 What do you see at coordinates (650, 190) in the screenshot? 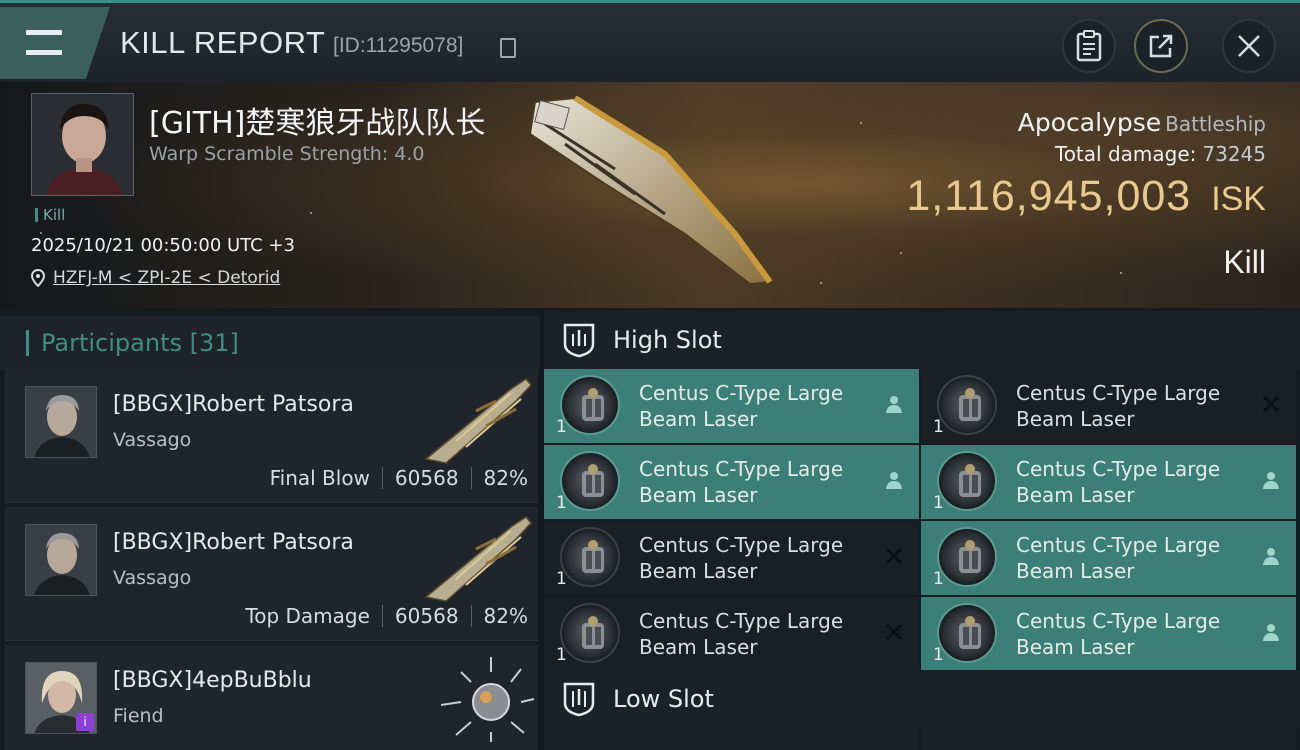
I see `victim-ship-image` at bounding box center [650, 190].